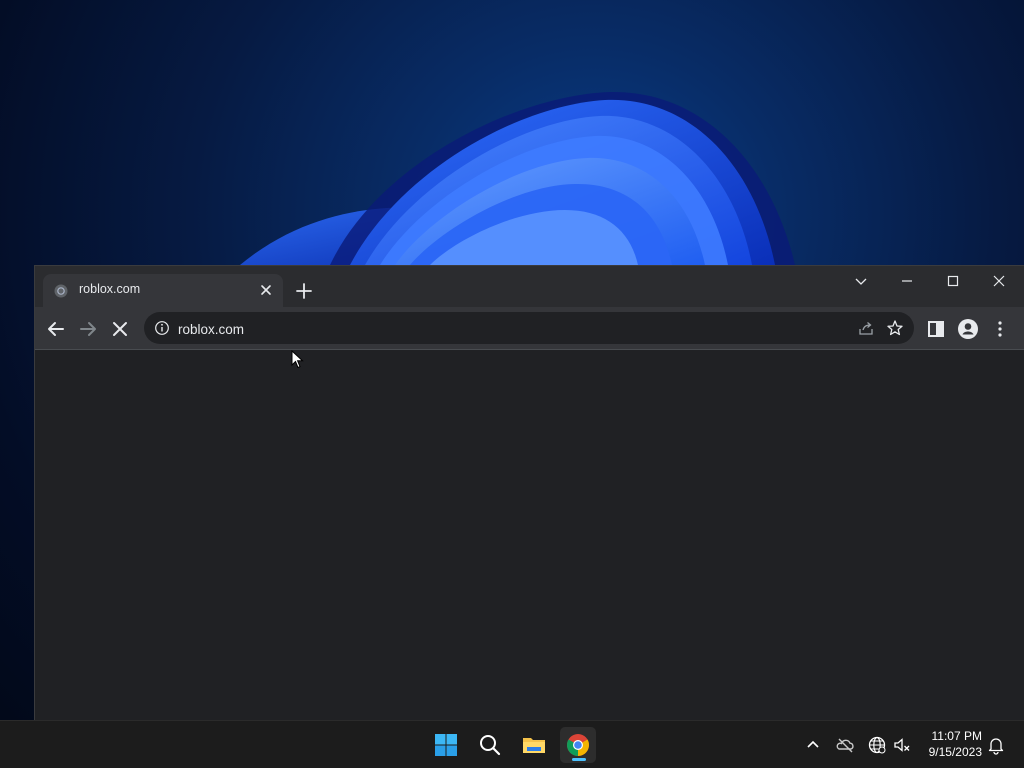  I want to click on tab-strip: roblox.com, so click(529, 286).